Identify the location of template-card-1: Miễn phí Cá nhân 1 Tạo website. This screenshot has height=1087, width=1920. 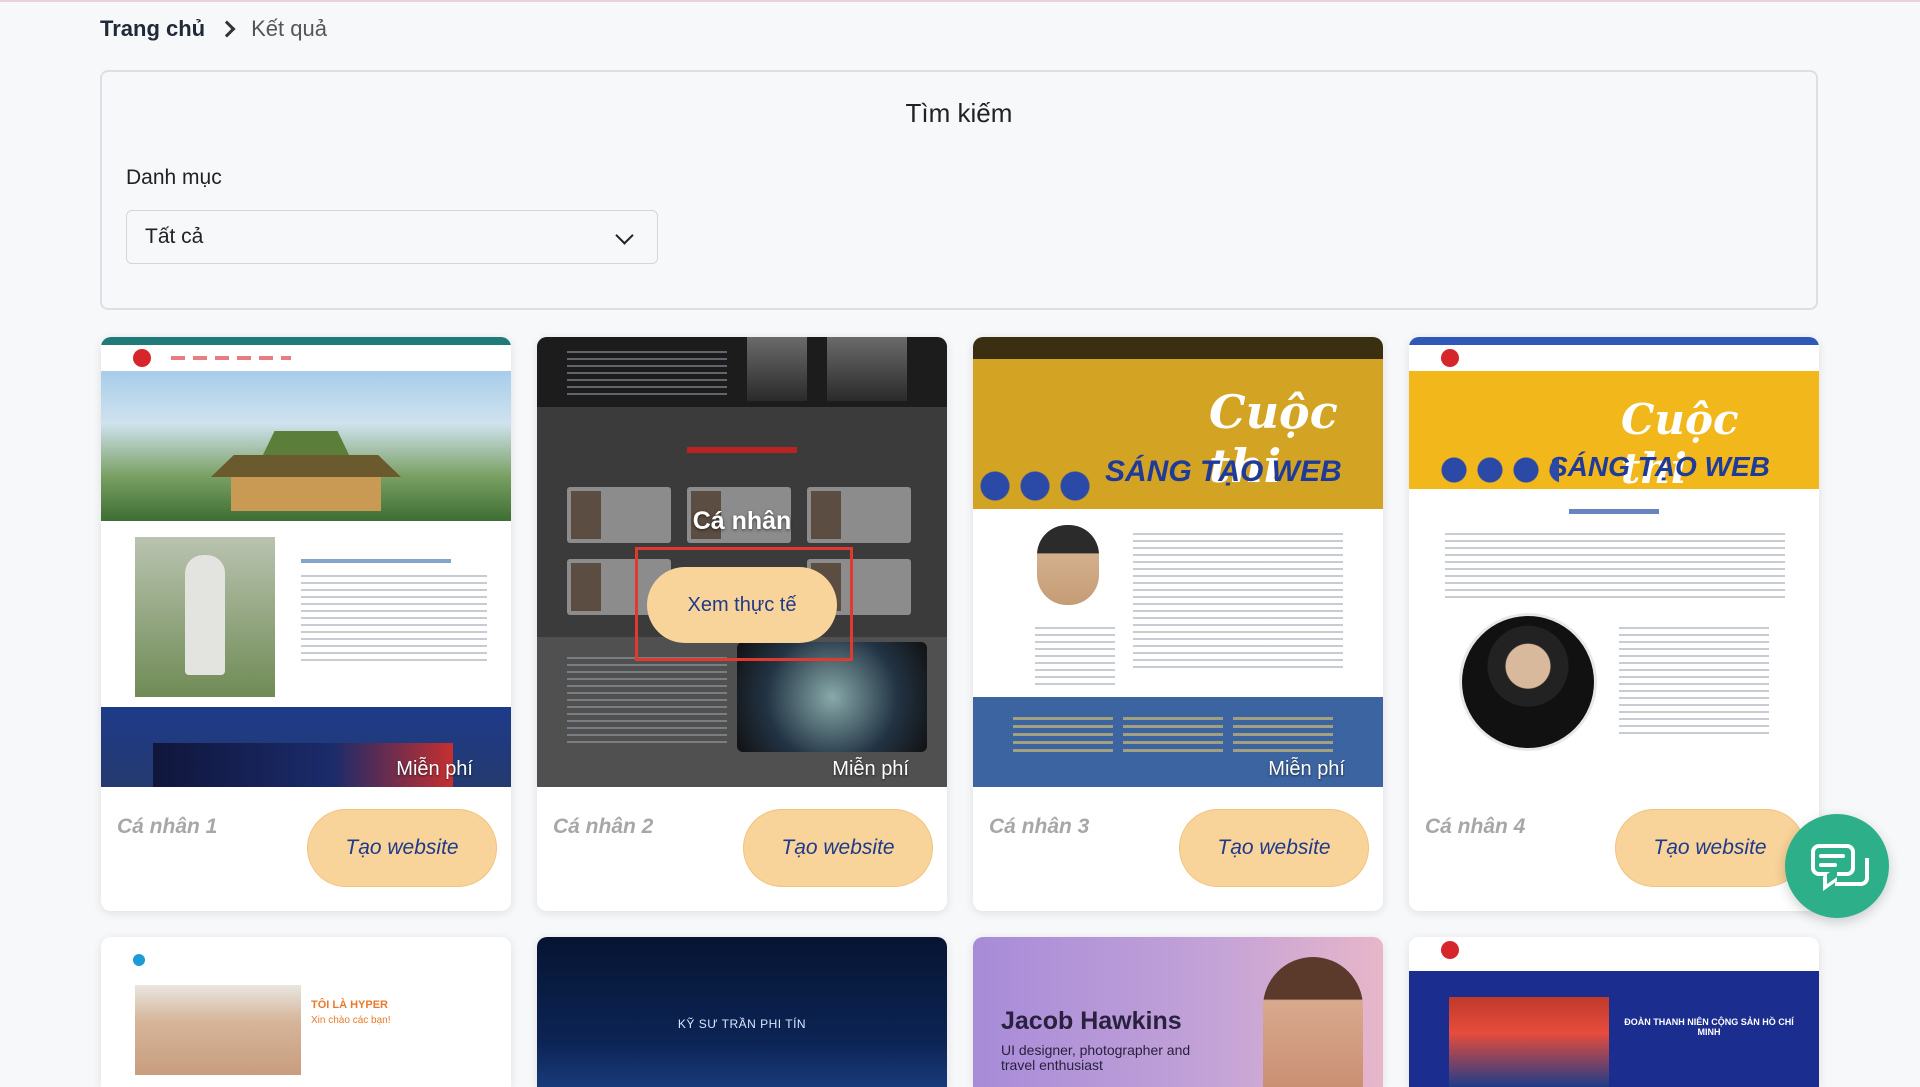
(306, 624).